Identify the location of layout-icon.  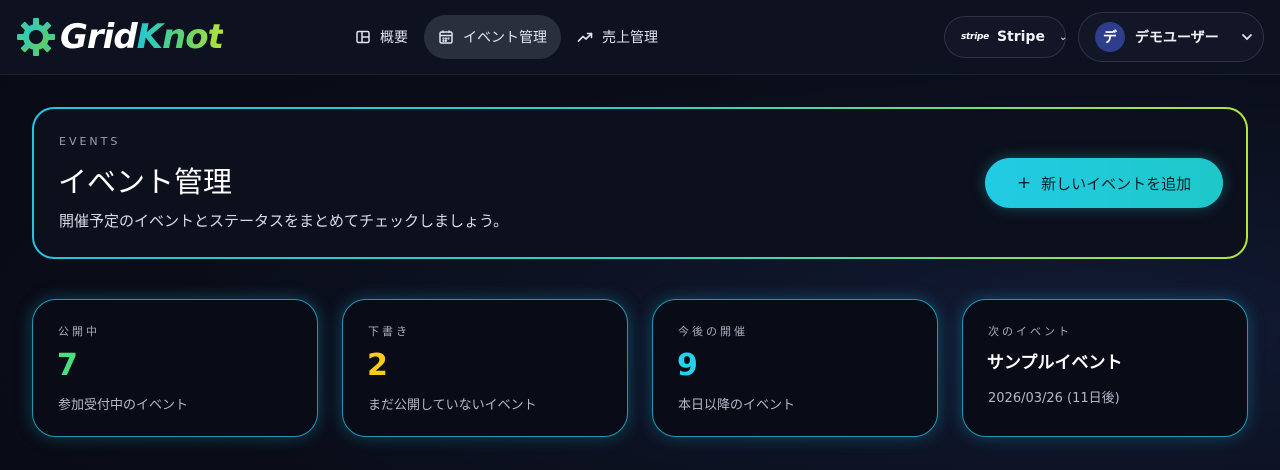
(363, 37).